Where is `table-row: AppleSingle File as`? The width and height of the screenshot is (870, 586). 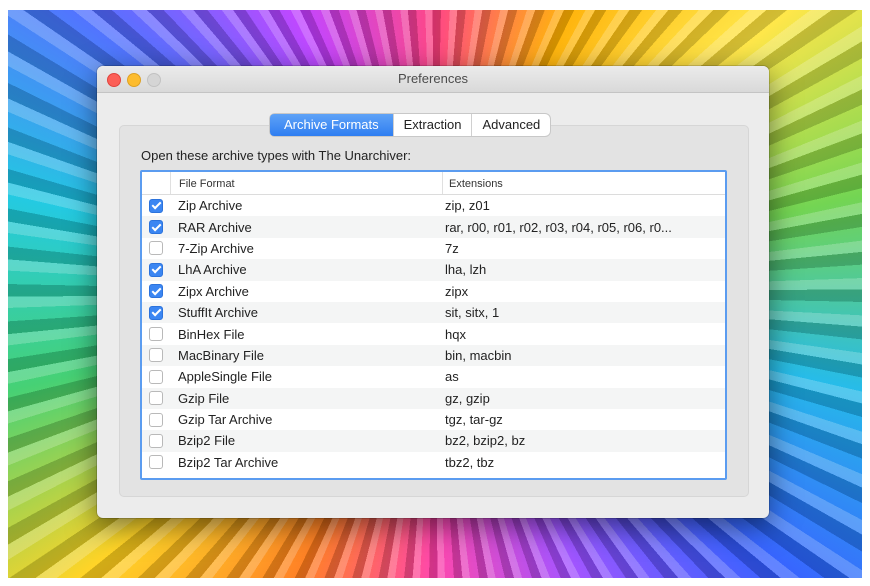
table-row: AppleSingle File as is located at coordinates (433, 377).